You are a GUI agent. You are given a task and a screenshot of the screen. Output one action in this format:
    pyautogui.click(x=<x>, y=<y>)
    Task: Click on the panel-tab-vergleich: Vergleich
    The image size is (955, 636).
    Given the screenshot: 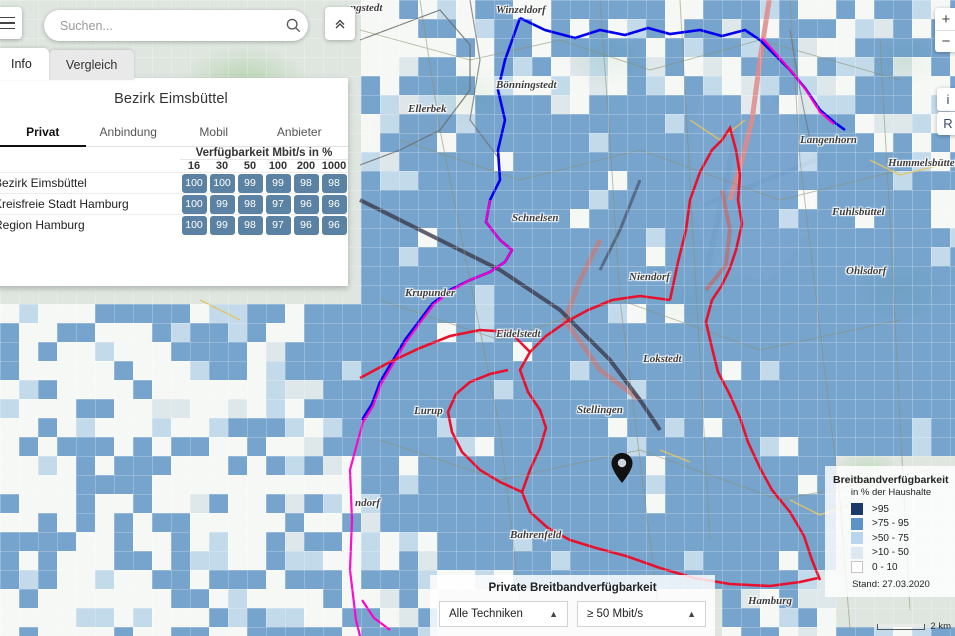 What is the action you would take?
    pyautogui.click(x=91, y=65)
    